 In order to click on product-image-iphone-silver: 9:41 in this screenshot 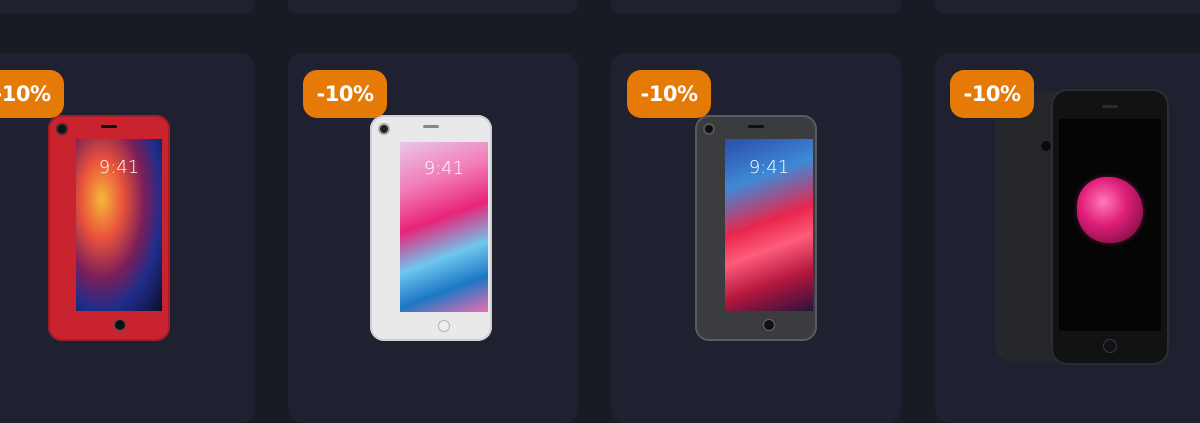, I will do `click(431, 228)`.